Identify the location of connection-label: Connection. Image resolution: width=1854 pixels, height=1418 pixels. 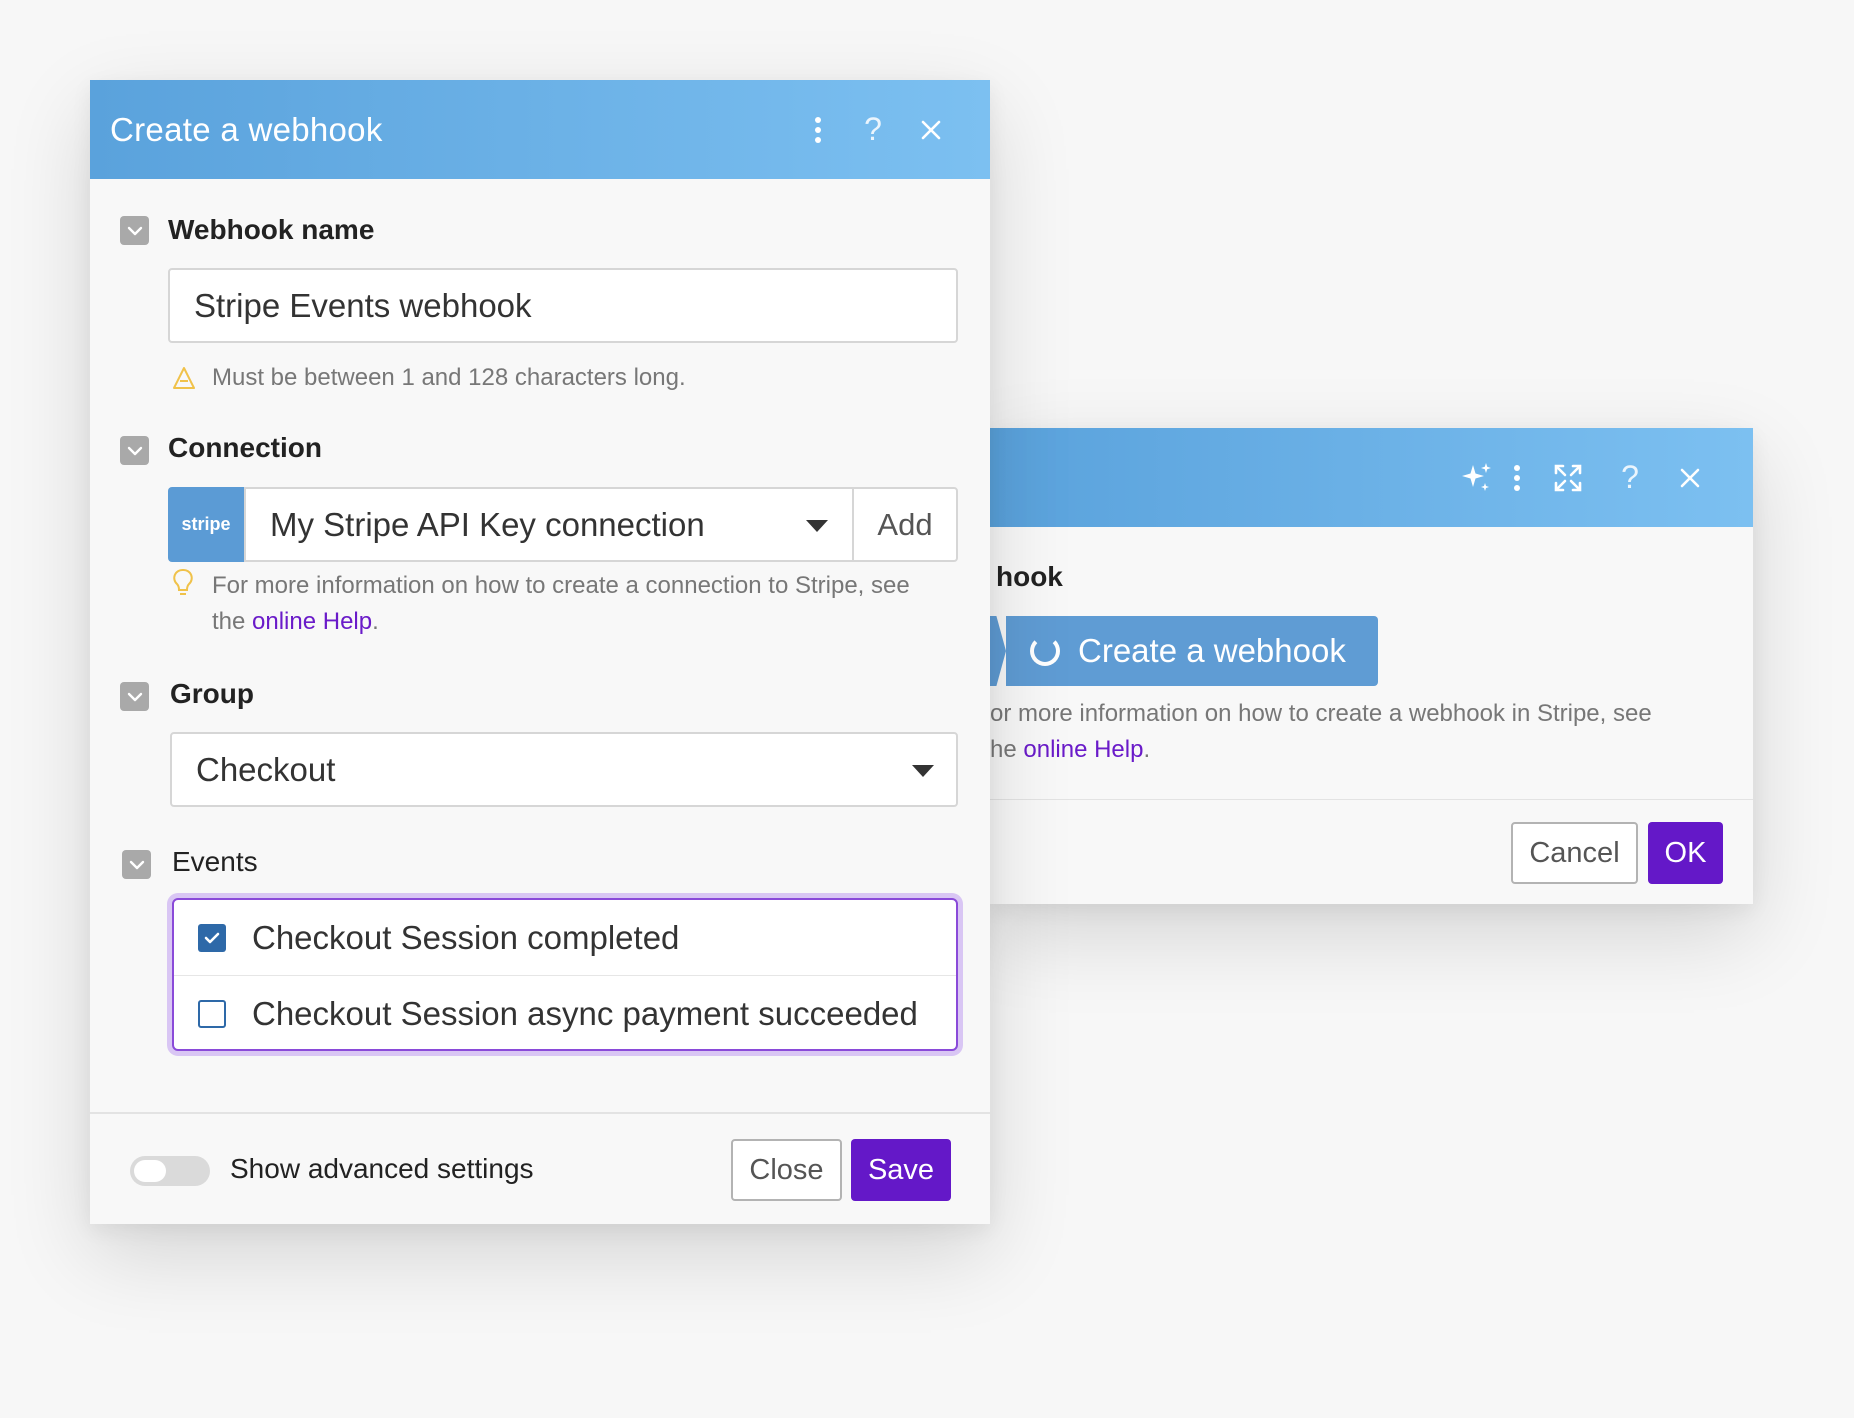
(245, 447).